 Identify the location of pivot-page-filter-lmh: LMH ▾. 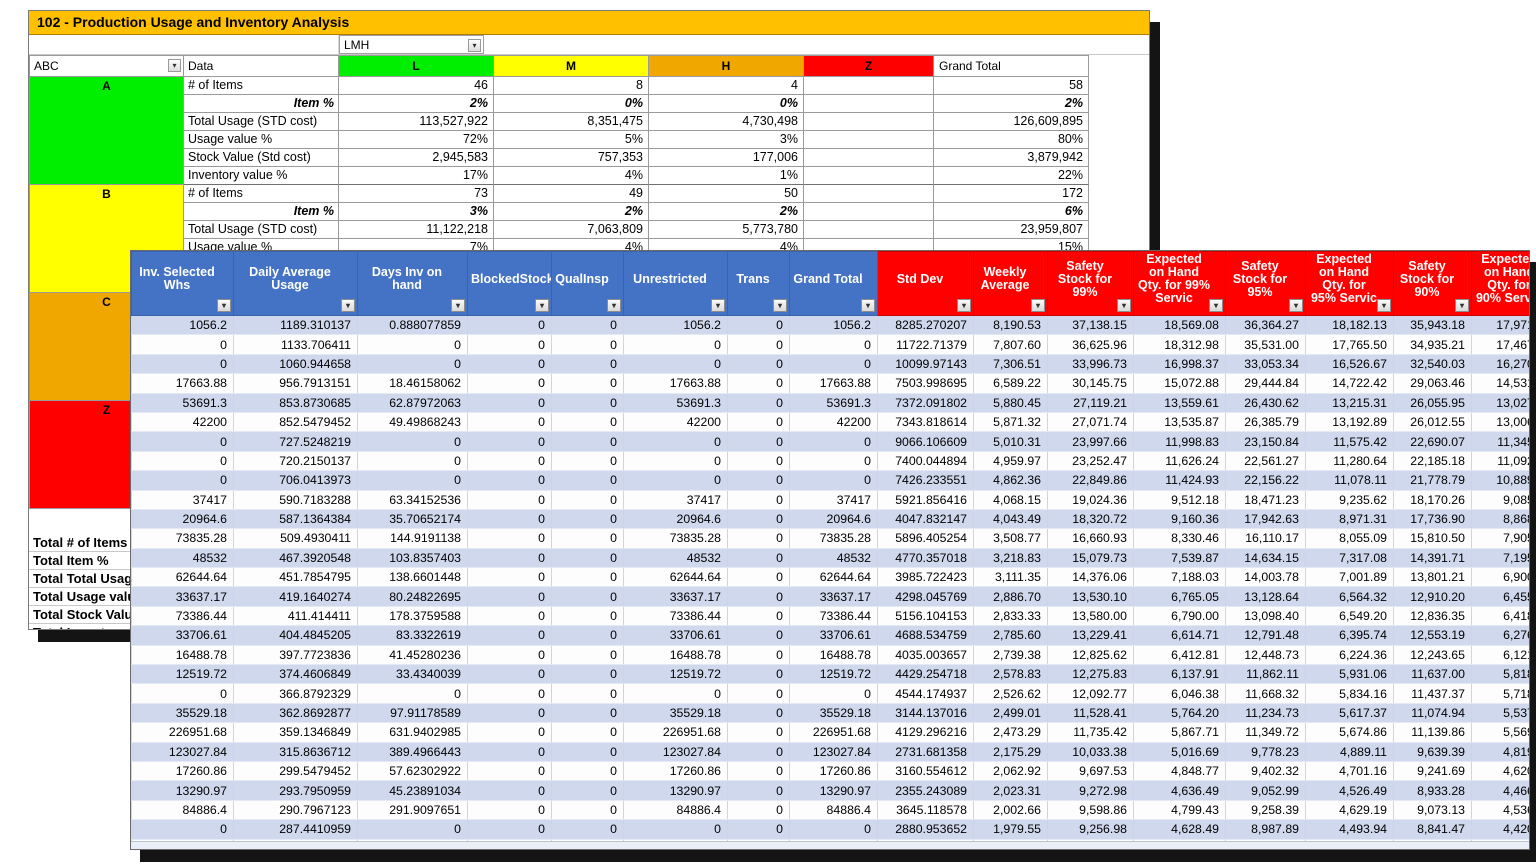
(411, 44).